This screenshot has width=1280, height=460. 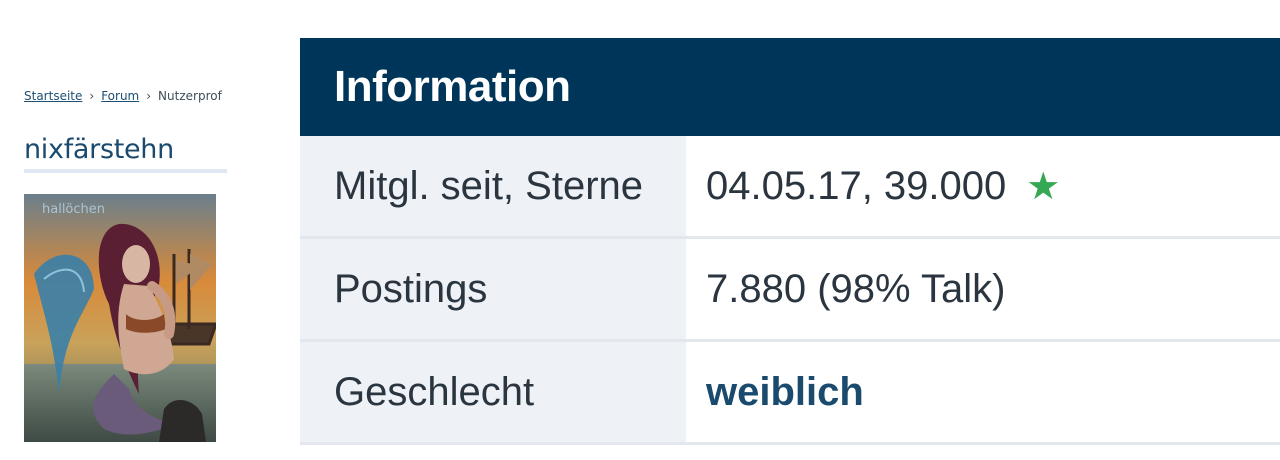 What do you see at coordinates (493, 392) in the screenshot?
I see `info-label: Geschlecht` at bounding box center [493, 392].